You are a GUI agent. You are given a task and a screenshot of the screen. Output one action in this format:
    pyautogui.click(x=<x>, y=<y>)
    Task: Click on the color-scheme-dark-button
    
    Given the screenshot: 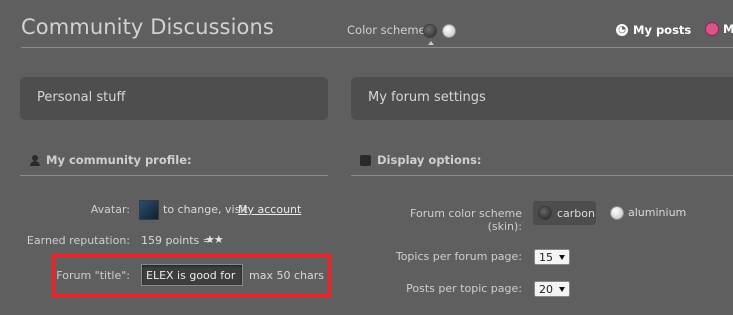 What is the action you would take?
    pyautogui.click(x=430, y=31)
    